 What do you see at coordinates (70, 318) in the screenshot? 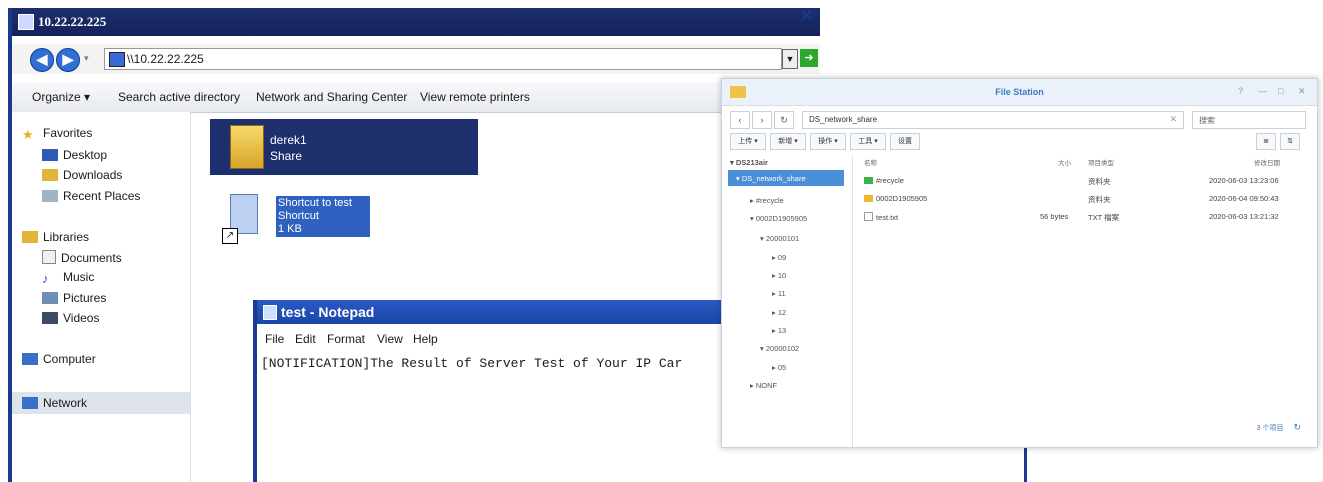
I see `sidebar-item-videos: Videos` at bounding box center [70, 318].